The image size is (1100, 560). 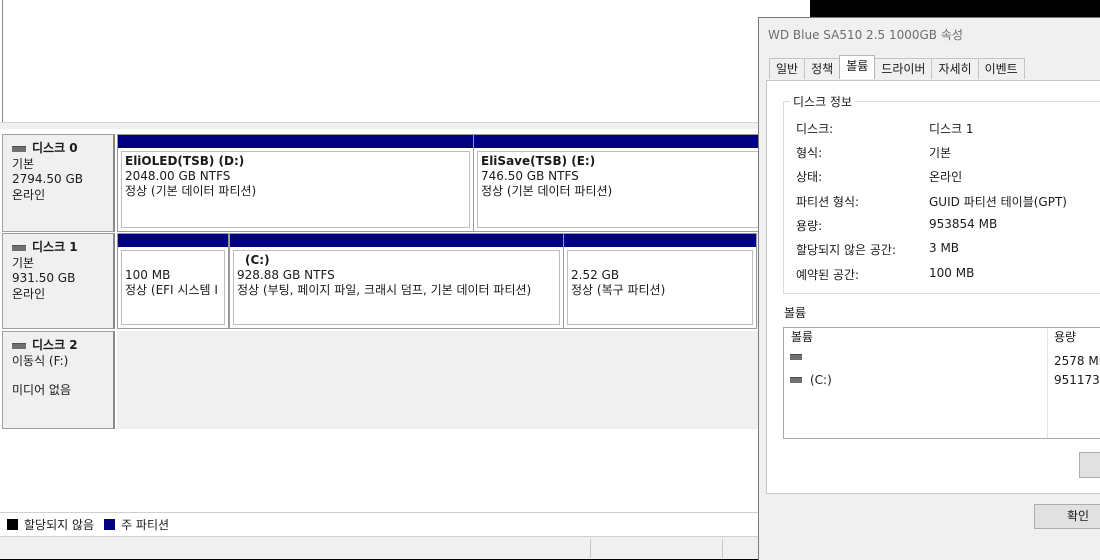 What do you see at coordinates (47, 179) in the screenshot?
I see `disk-size: 2794.50 GB` at bounding box center [47, 179].